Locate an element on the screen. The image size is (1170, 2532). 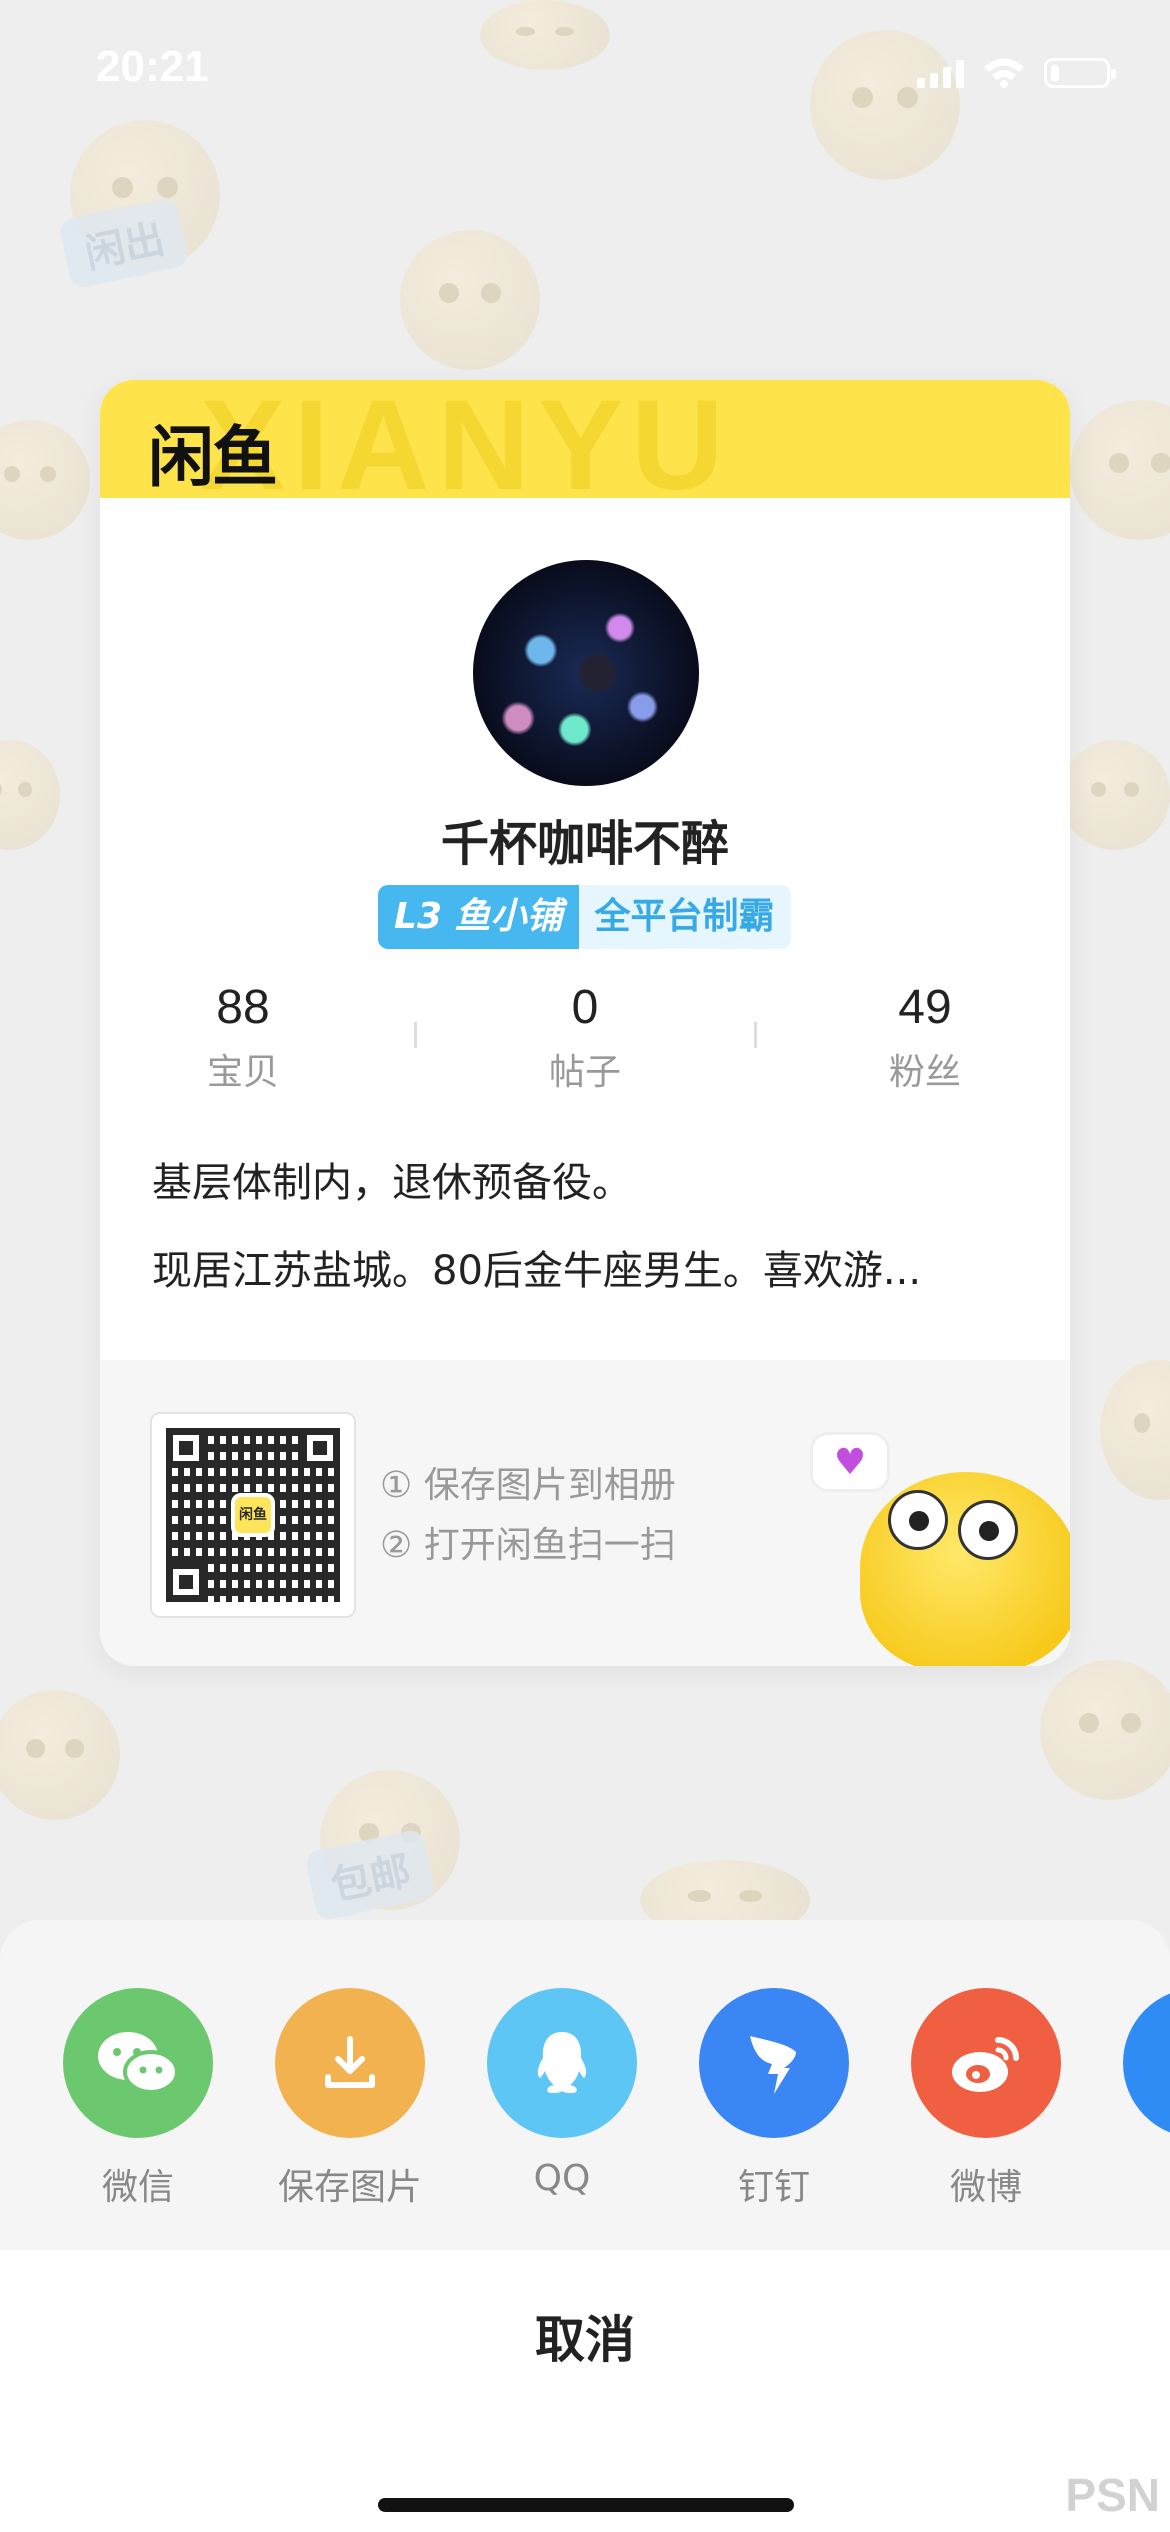
stat-posts: 0 帖子 is located at coordinates (585, 1037).